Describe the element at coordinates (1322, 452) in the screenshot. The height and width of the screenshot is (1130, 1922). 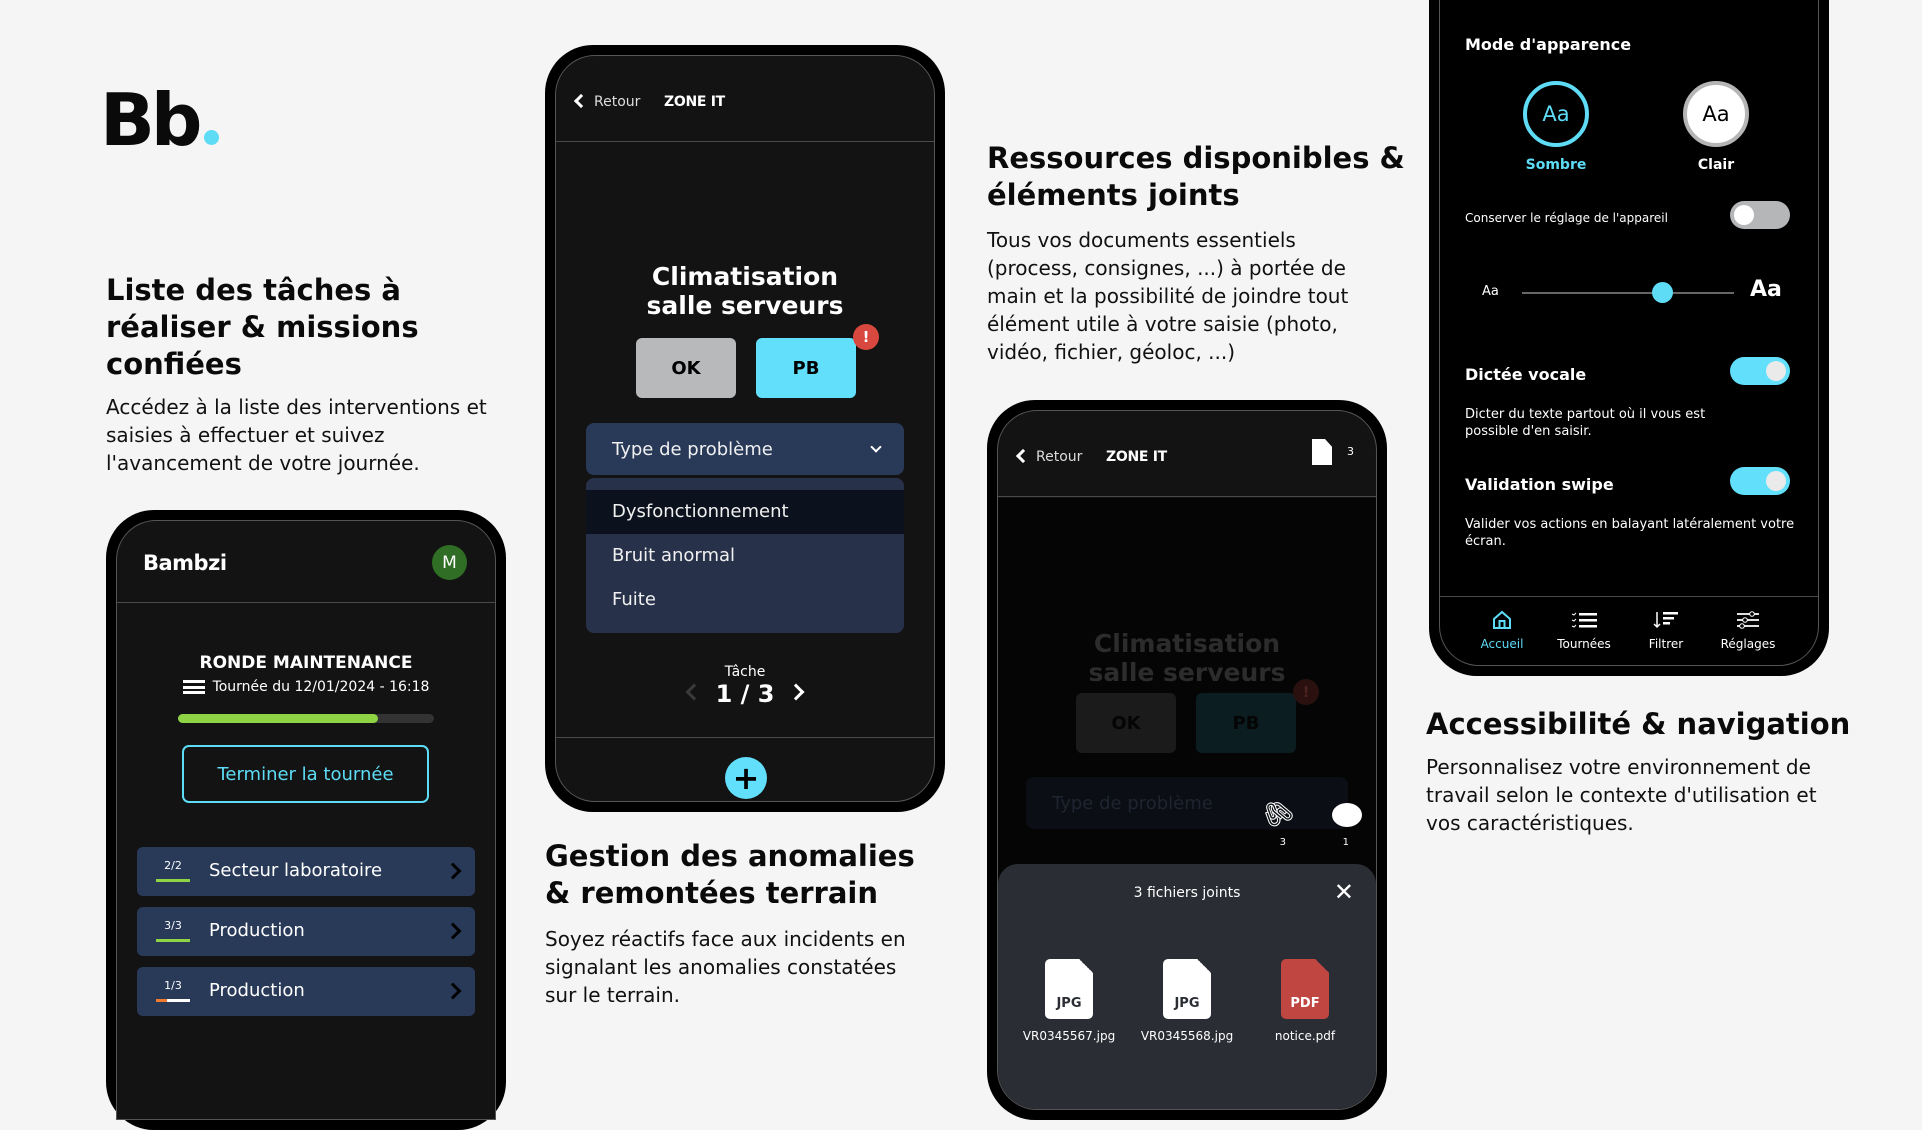
I see `document-icon` at that location.